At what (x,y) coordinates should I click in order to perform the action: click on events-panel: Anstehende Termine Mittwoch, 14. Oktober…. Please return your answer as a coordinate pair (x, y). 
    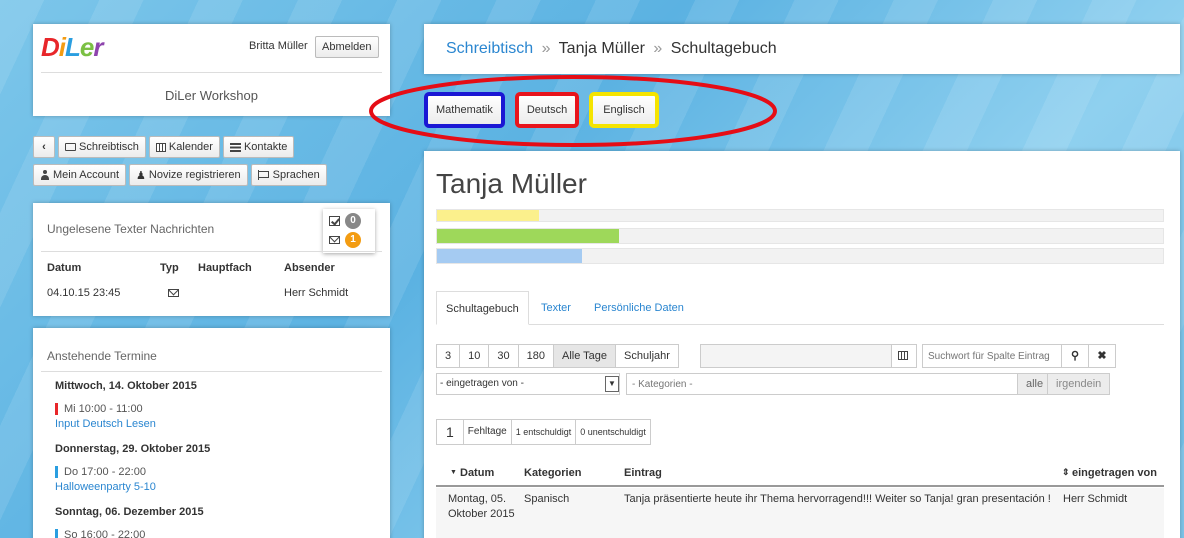
    Looking at the image, I should click on (211, 433).